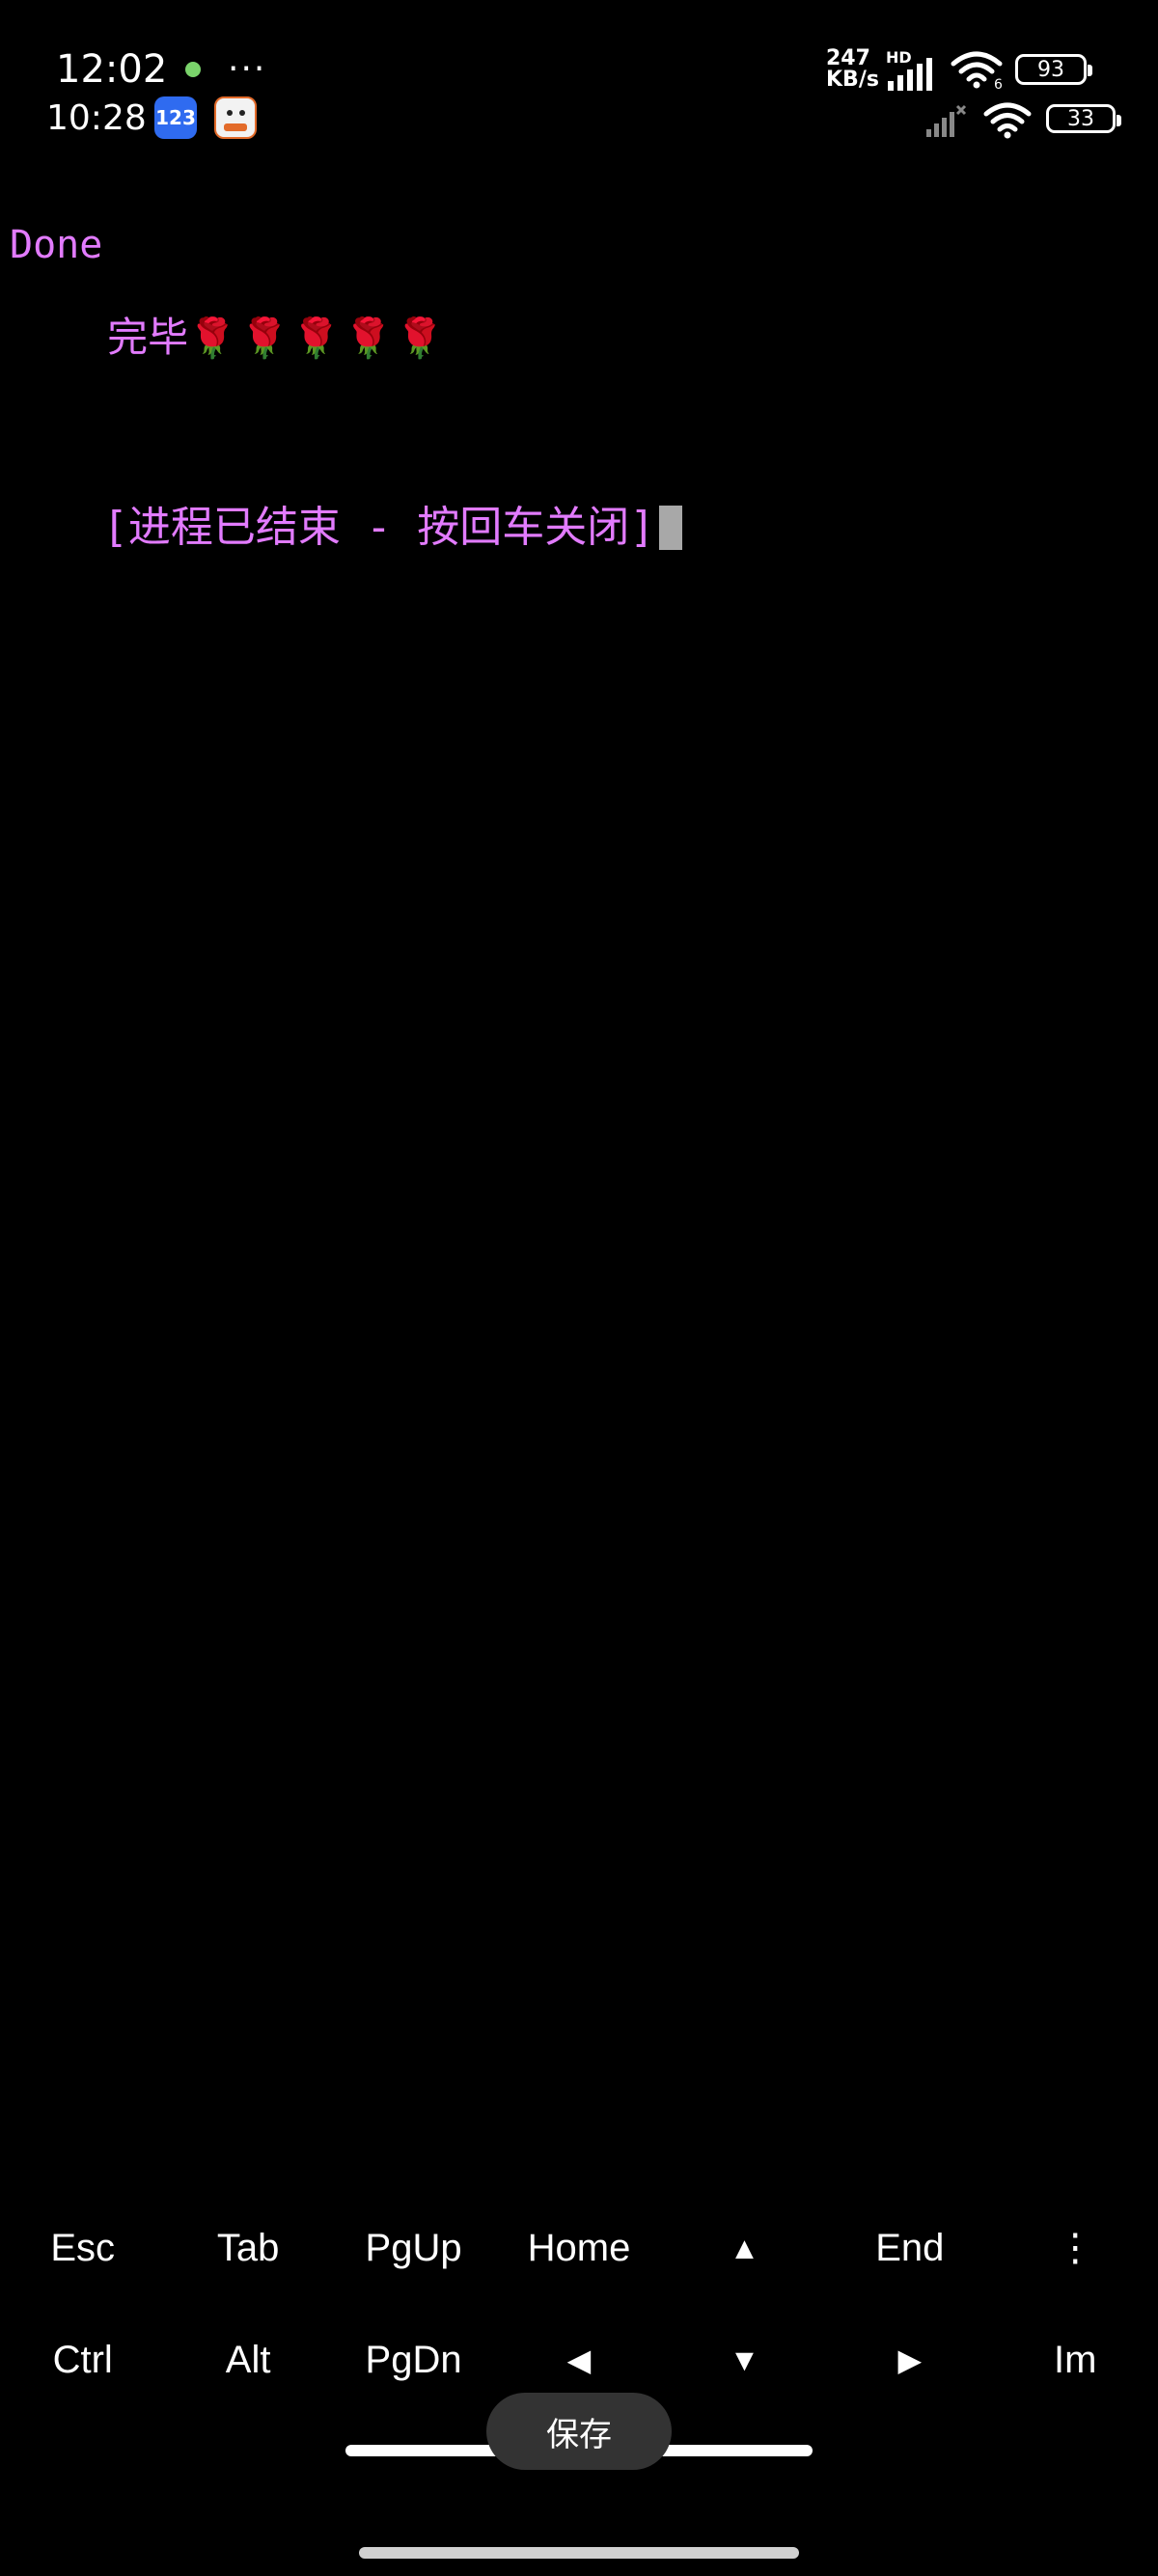 This screenshot has height=2576, width=1158. What do you see at coordinates (235, 118) in the screenshot?
I see `app-mascot-icon` at bounding box center [235, 118].